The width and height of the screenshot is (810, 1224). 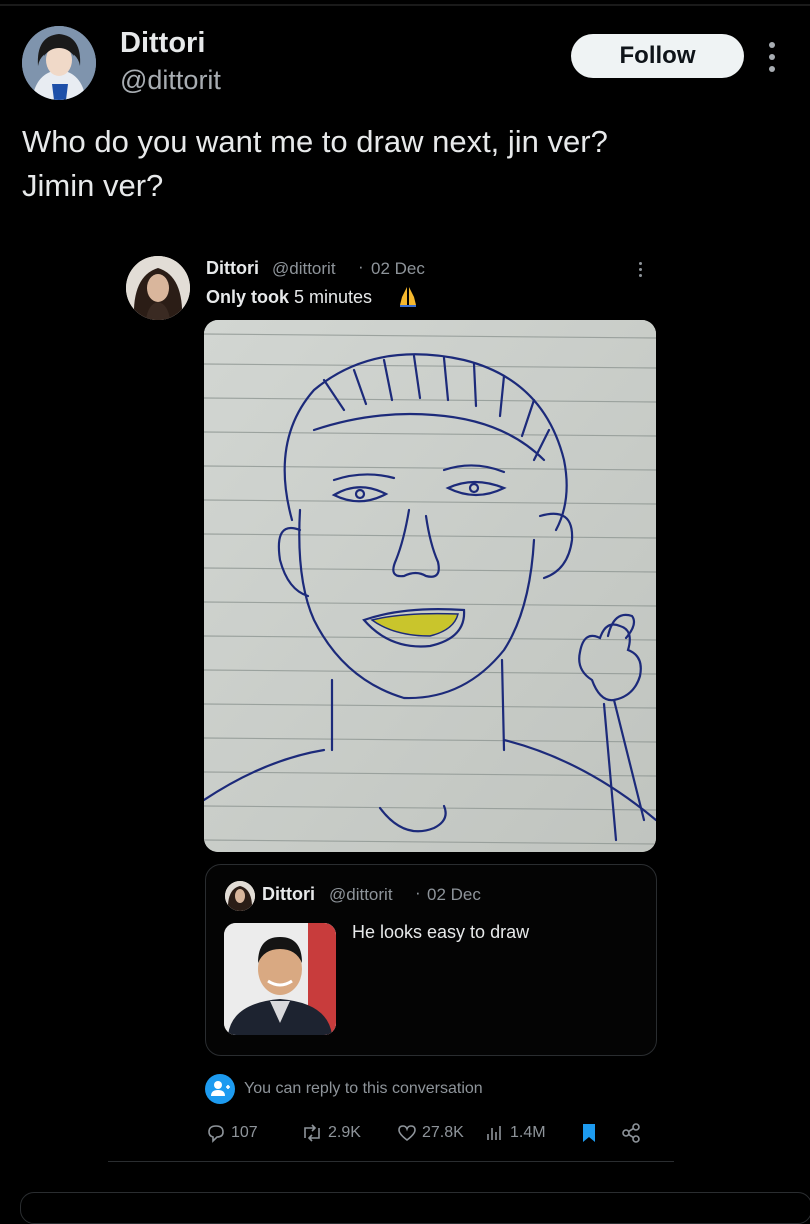 I want to click on repost-count: 2.9K, so click(x=344, y=1132).